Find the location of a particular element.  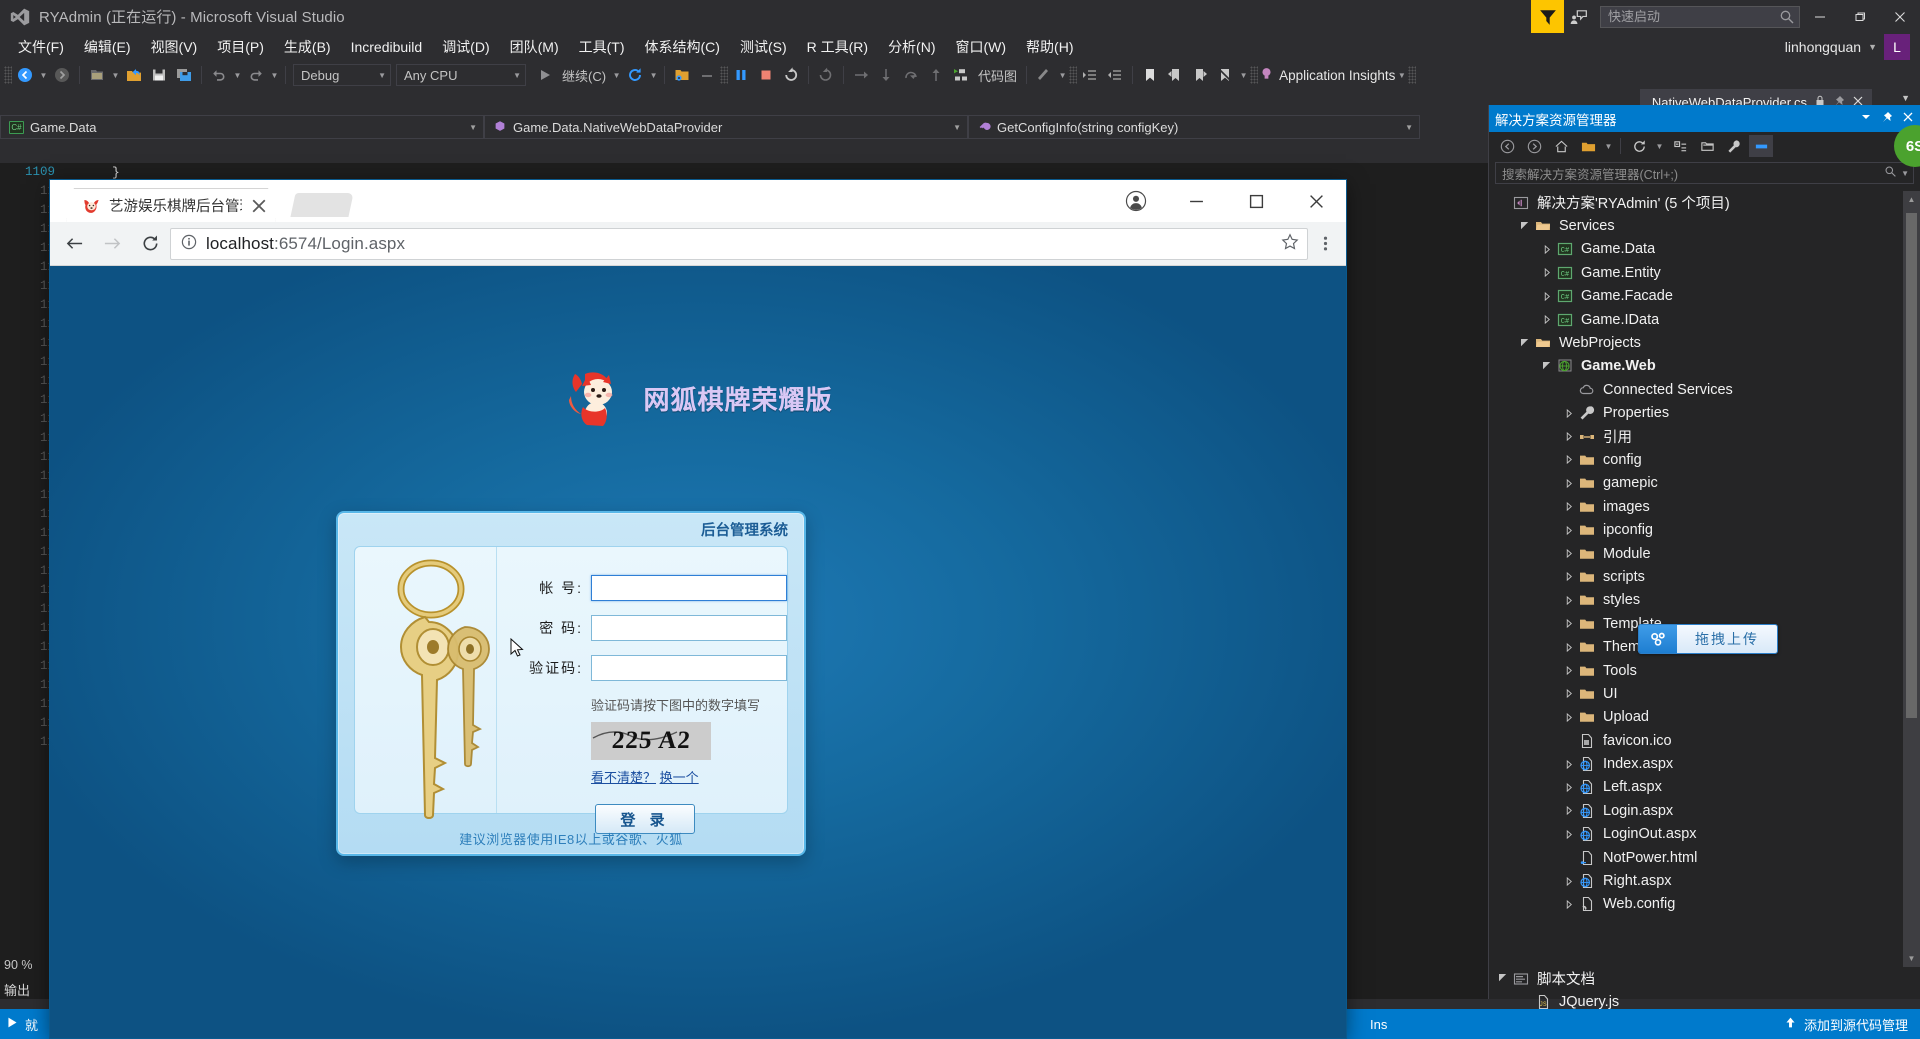

restart-icon is located at coordinates (635, 75).